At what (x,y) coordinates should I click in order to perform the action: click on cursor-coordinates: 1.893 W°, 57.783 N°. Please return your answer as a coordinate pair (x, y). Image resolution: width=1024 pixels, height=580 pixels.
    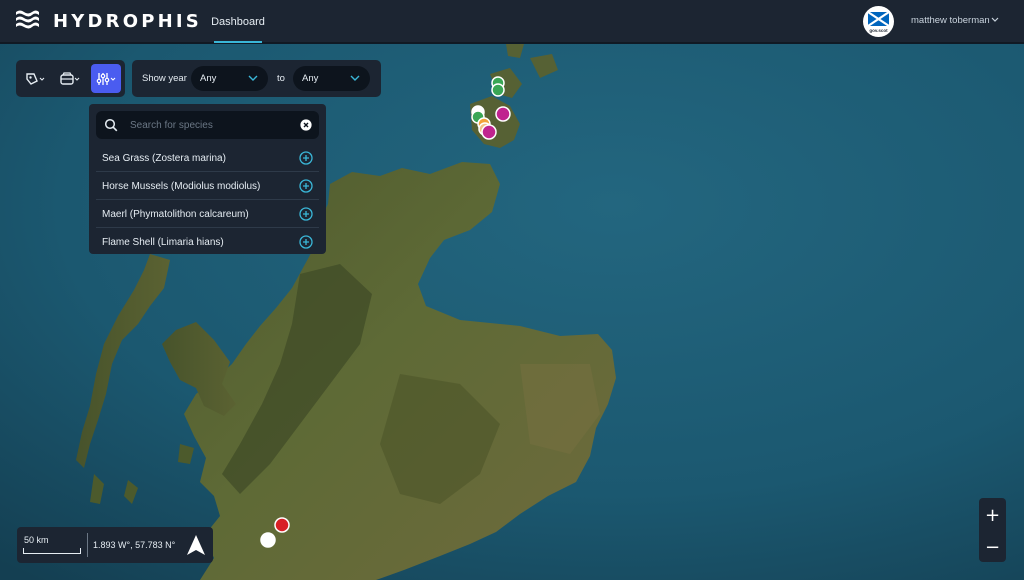
    Looking at the image, I should click on (134, 545).